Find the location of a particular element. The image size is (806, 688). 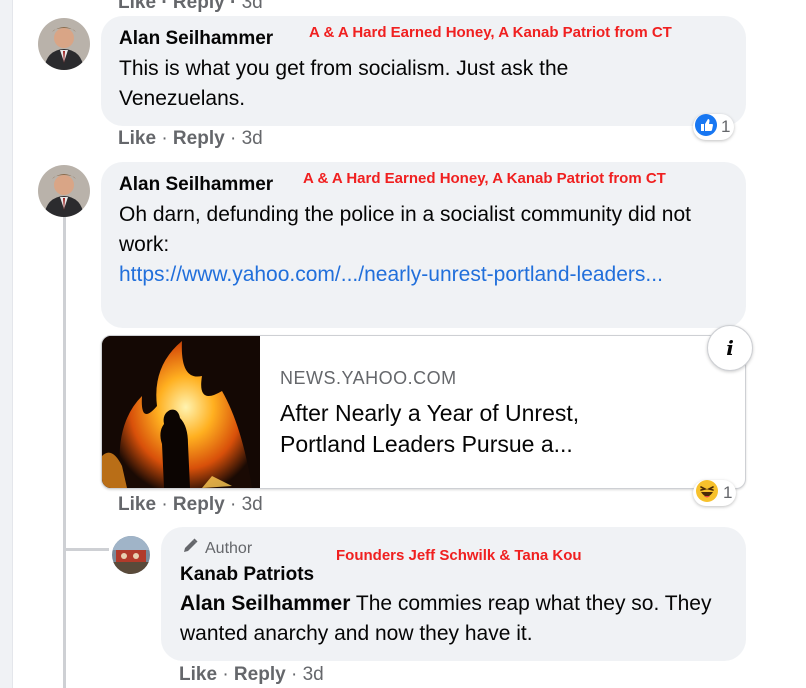

author-label: Author is located at coordinates (216, 548).